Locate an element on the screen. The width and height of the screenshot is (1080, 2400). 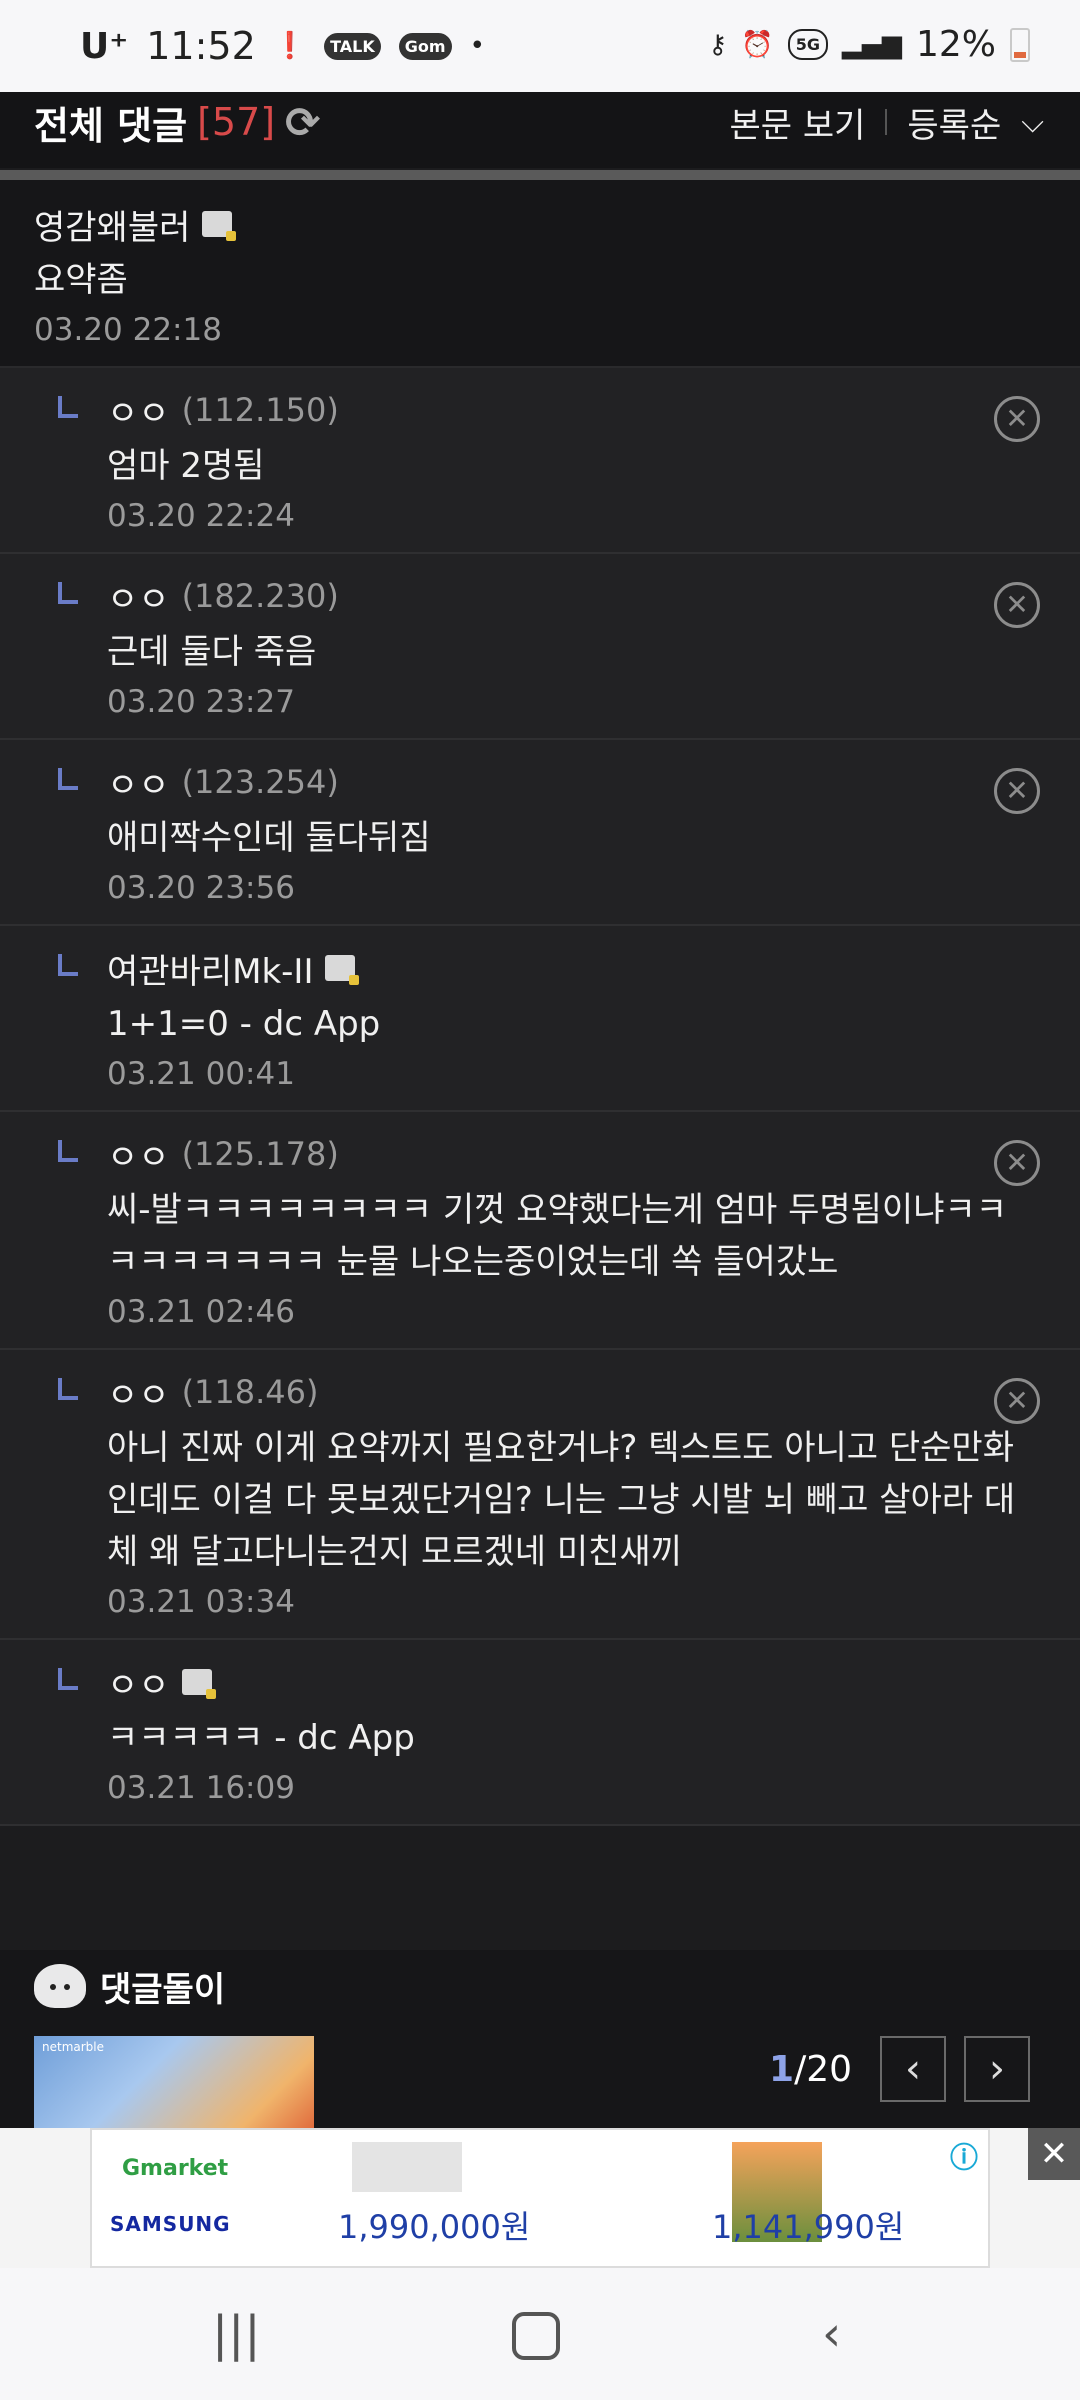
reply-item: 여관바리Mk-II 1+1=0 - dc App 03.21 00:41 is located at coordinates (540, 1019).